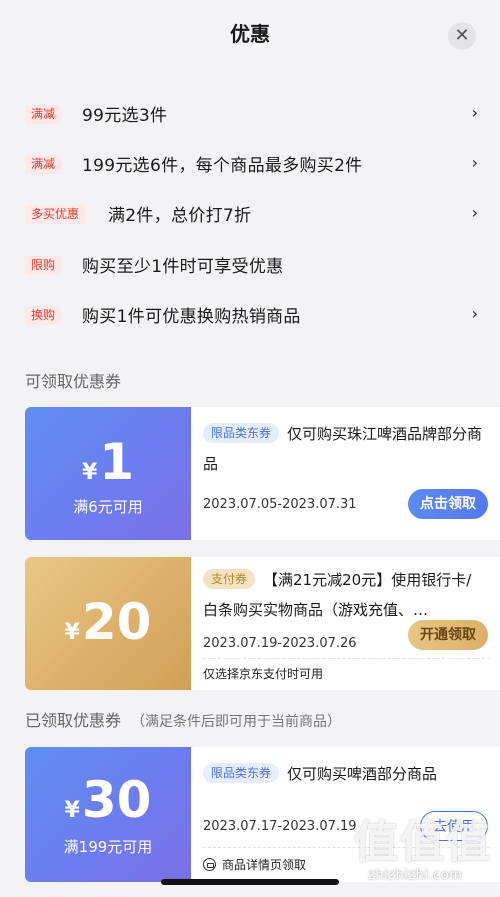 Image resolution: width=500 pixels, height=897 pixels. I want to click on sheet-title: 优惠, so click(250, 34).